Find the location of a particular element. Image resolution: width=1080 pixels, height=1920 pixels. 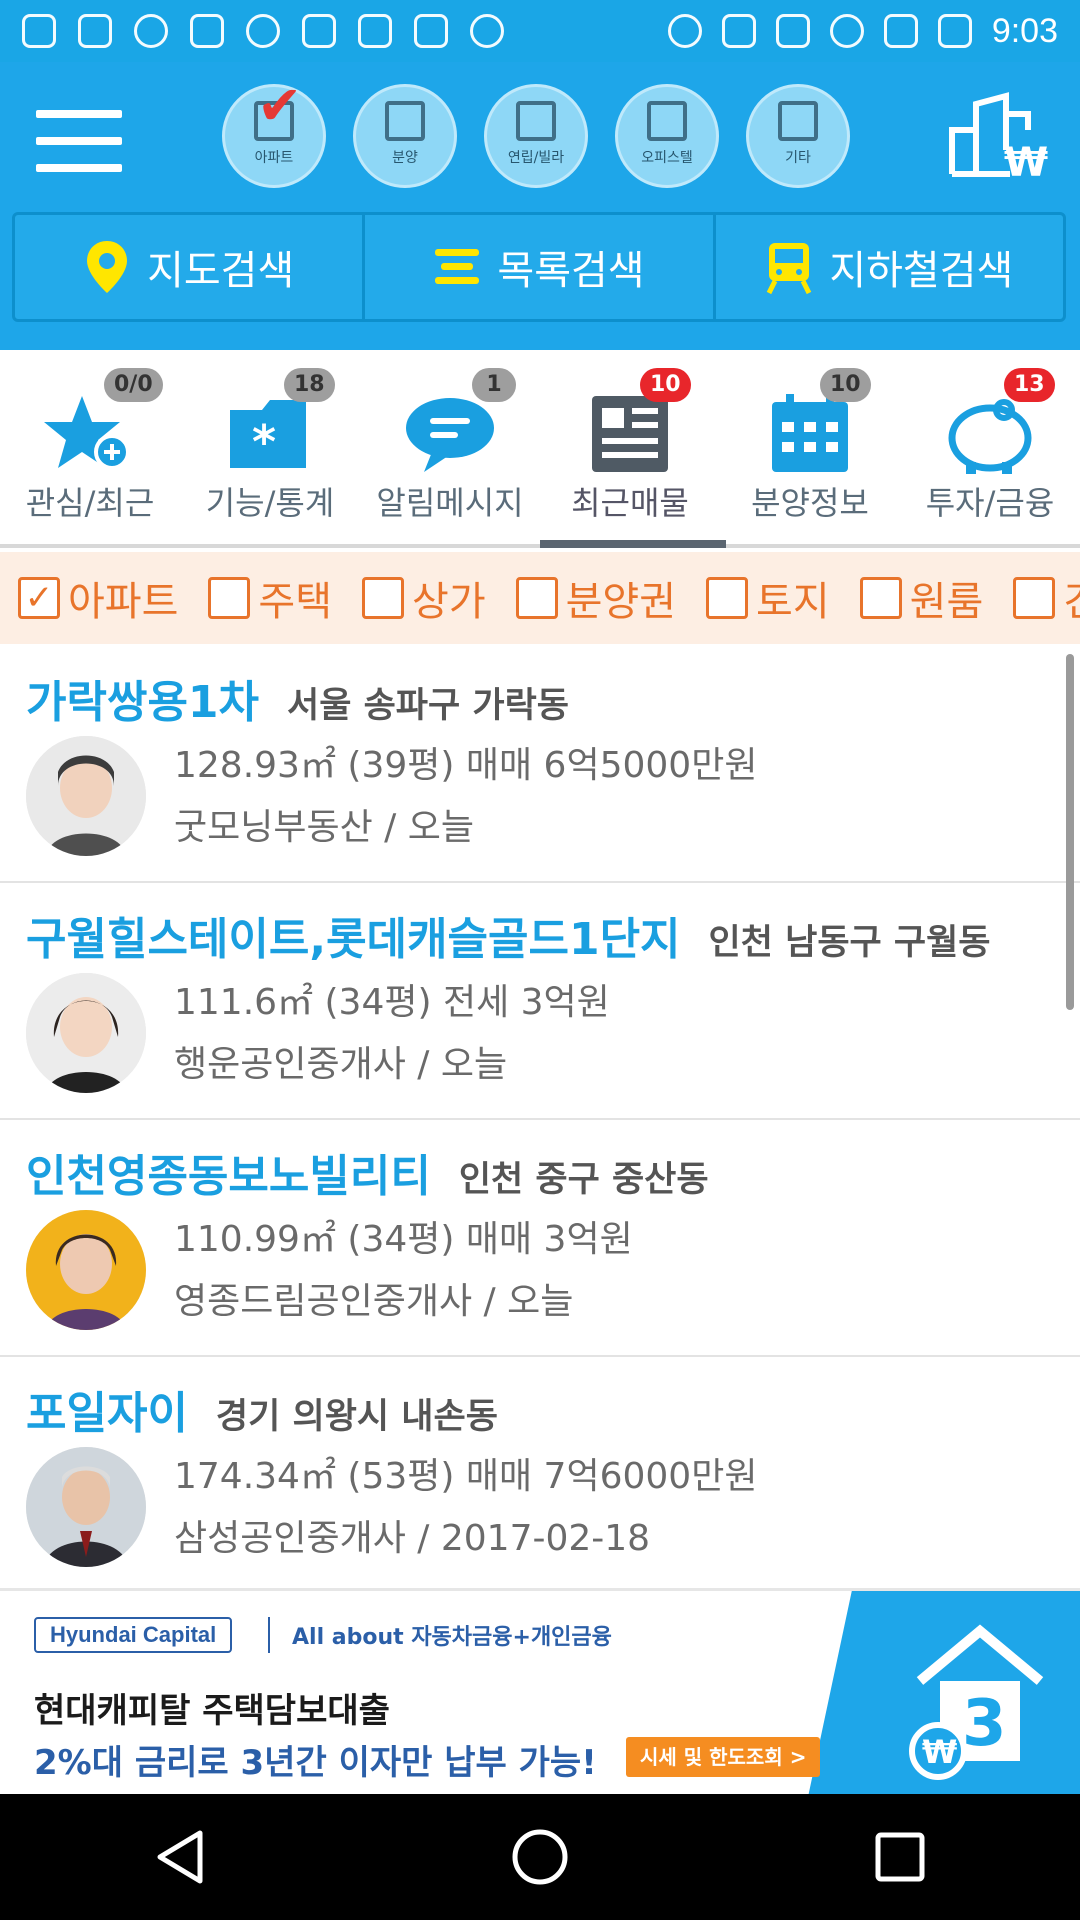

filter-one-room: 원룸 is located at coordinates (921, 598).